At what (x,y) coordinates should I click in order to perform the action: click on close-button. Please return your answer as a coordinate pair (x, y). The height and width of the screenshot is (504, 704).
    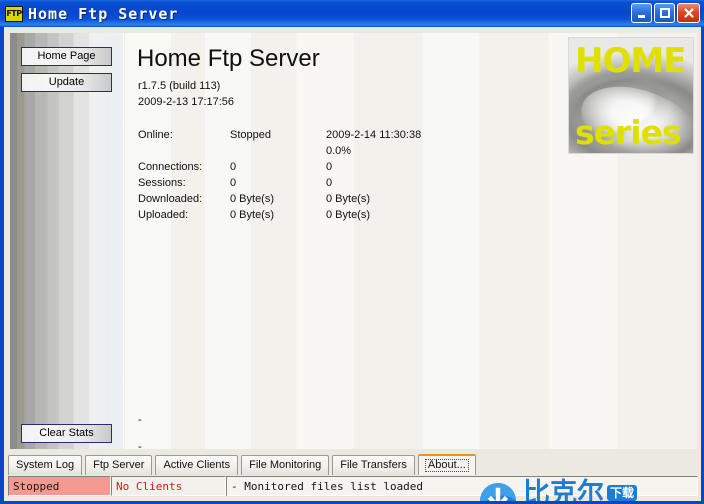
    Looking at the image, I should click on (688, 13).